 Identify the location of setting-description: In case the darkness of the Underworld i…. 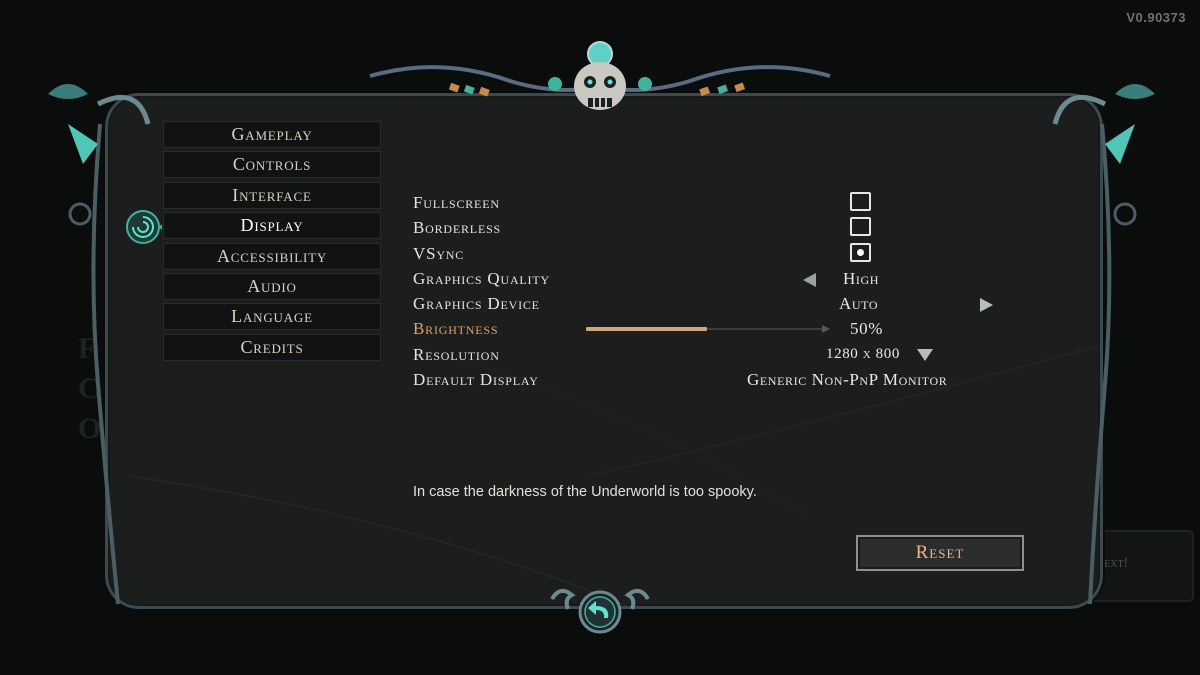
(585, 492).